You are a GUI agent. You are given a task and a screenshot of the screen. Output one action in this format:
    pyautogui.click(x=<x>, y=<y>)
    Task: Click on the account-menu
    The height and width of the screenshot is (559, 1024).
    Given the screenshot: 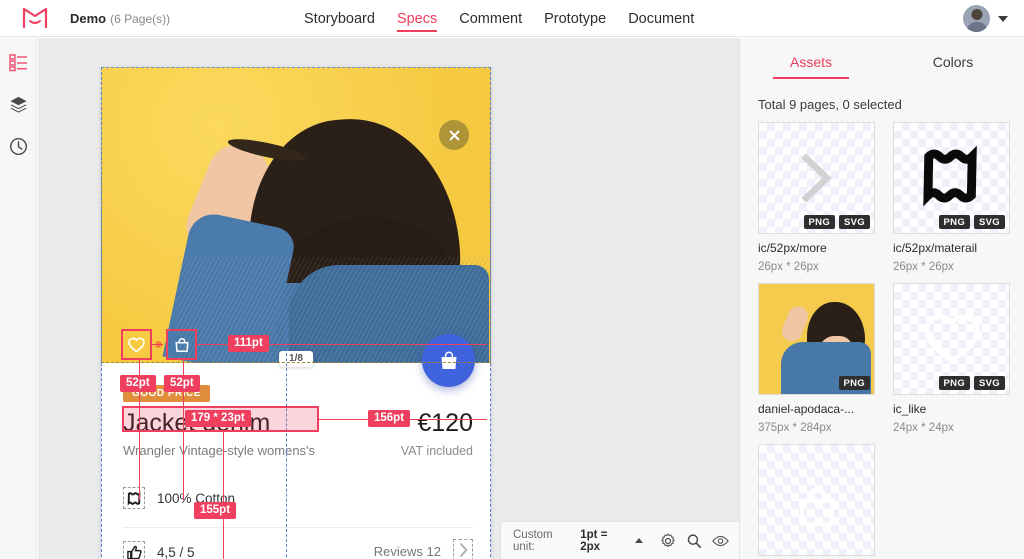 What is the action you would take?
    pyautogui.click(x=985, y=18)
    